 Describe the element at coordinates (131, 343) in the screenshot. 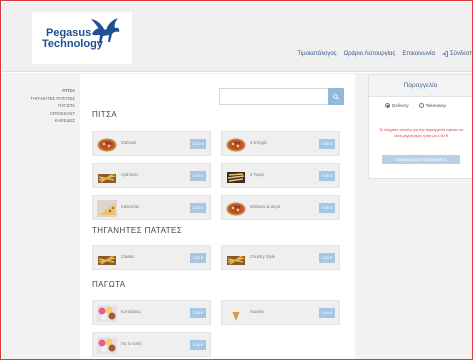

I see `product-name: Για το σπίτι` at that location.